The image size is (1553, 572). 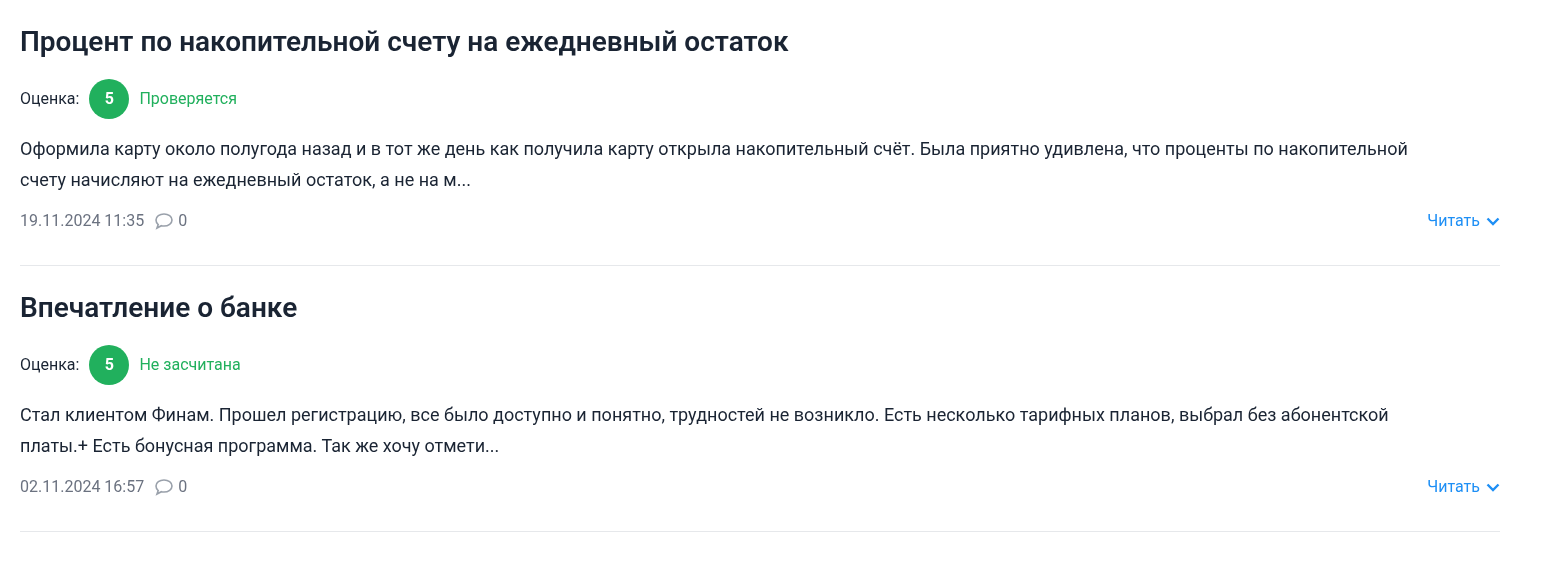 I want to click on status-label: Не засчитана, so click(x=190, y=365).